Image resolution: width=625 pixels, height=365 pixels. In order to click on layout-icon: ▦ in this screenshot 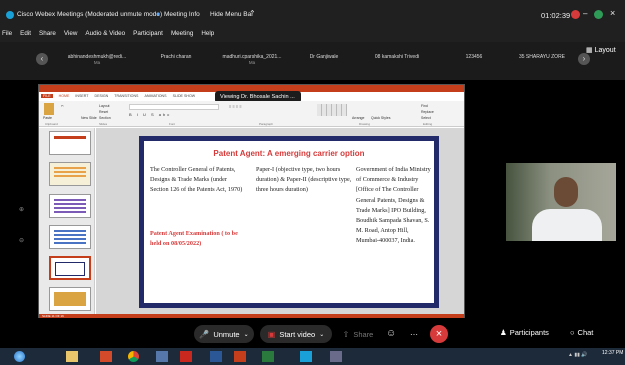, I will do `click(589, 50)`.